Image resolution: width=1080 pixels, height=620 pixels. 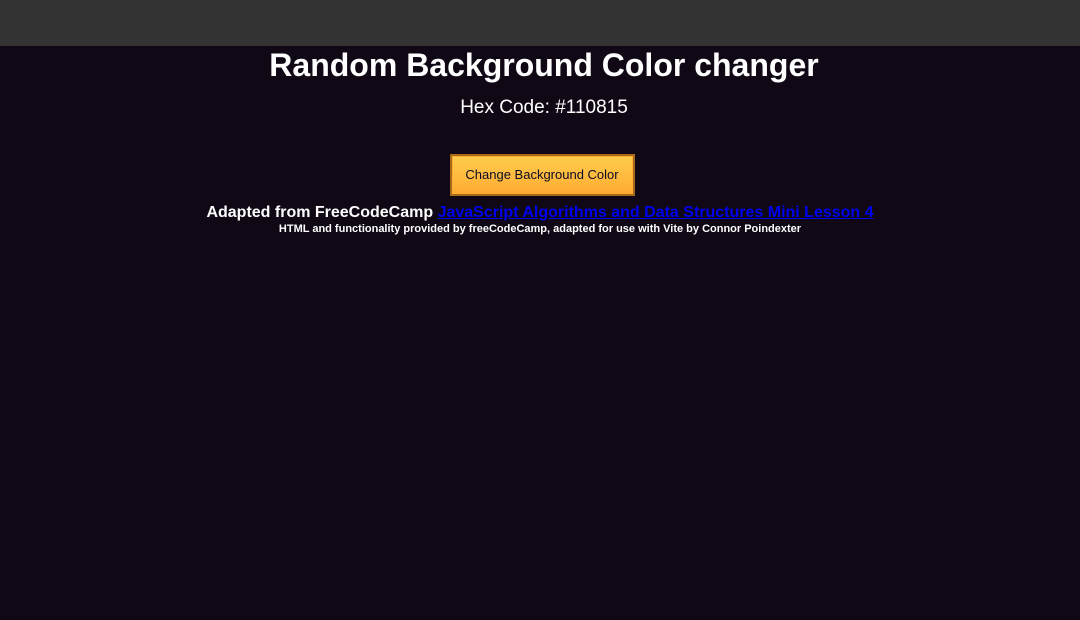 What do you see at coordinates (591, 107) in the screenshot?
I see `hex-code-value: #110815` at bounding box center [591, 107].